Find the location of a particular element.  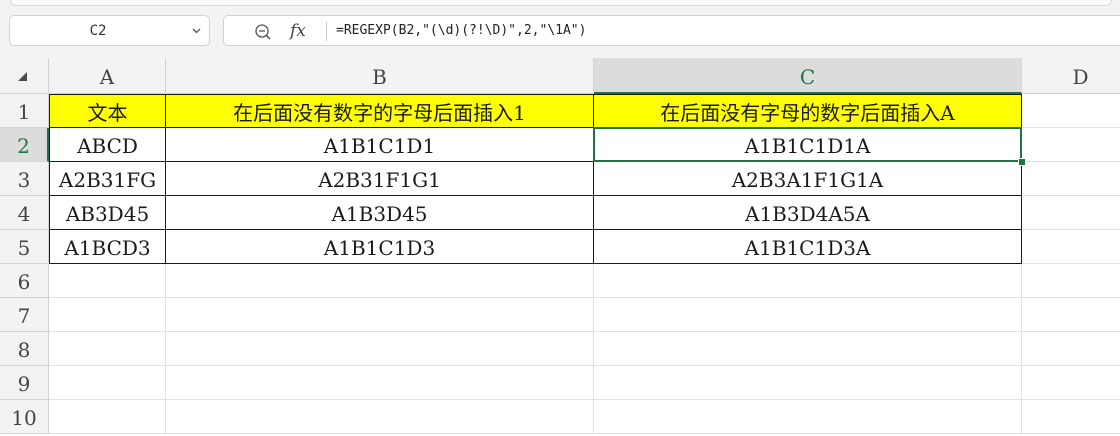

cell-b9 is located at coordinates (380, 383).